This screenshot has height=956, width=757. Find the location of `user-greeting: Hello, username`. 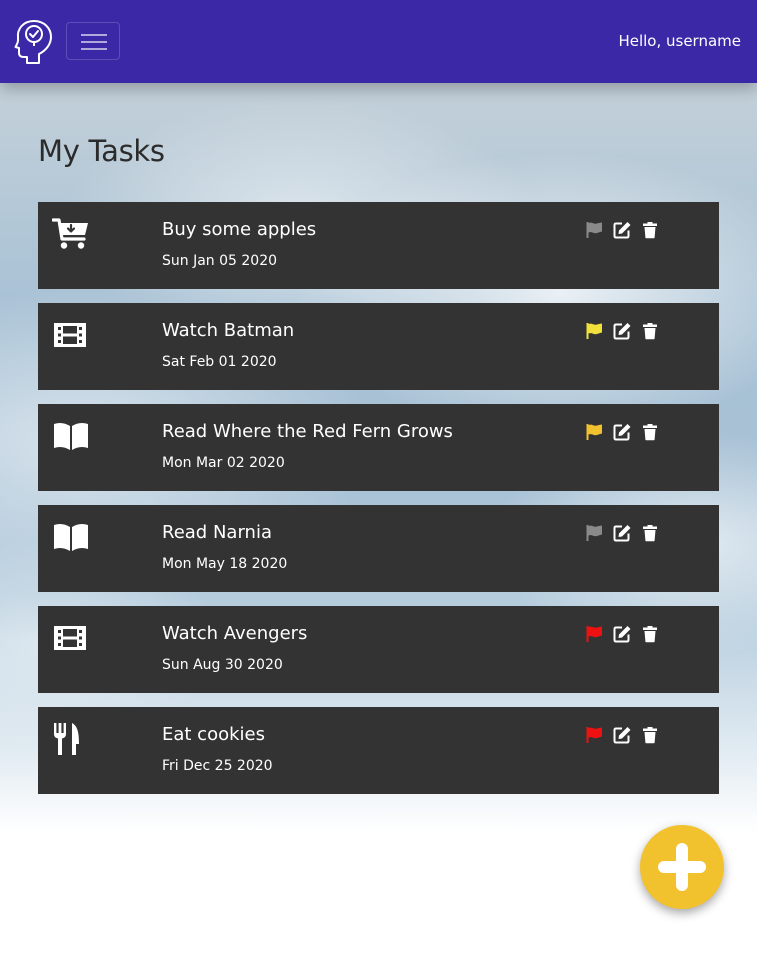

user-greeting: Hello, username is located at coordinates (679, 41).